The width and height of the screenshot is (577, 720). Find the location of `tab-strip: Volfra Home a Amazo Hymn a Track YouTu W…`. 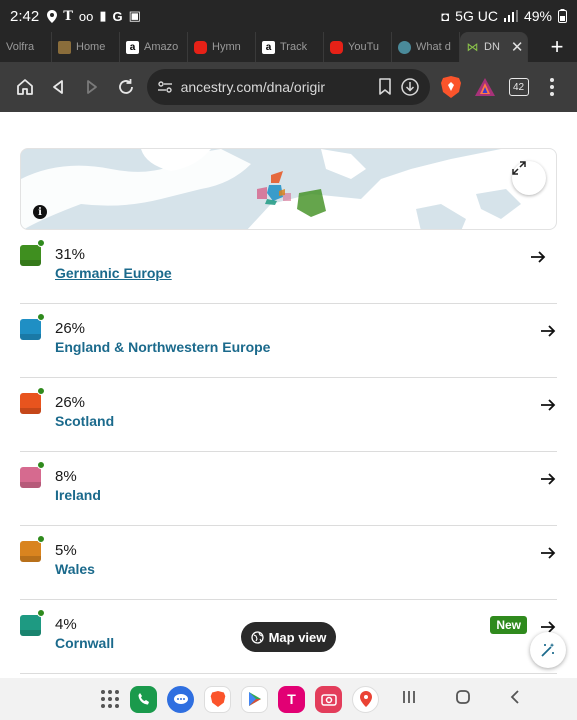

tab-strip: Volfra Home a Amazo Hymn a Track YouTu W… is located at coordinates (288, 47).